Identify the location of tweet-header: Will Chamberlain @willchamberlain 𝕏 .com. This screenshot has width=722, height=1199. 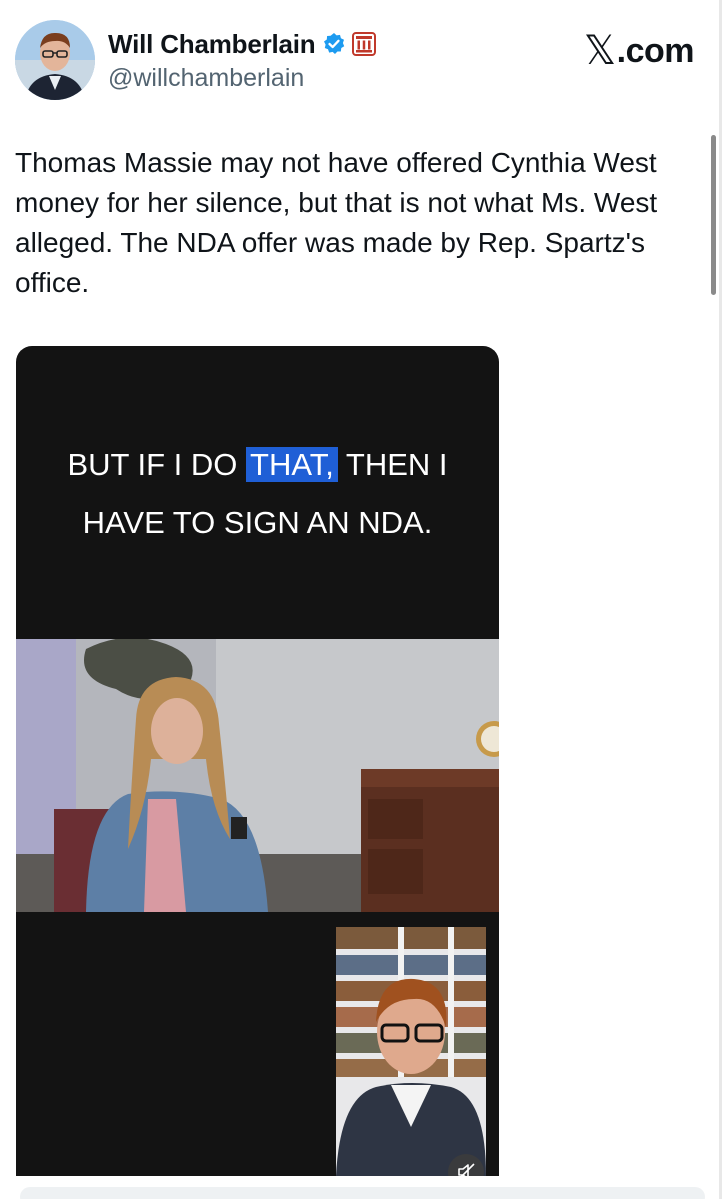
(361, 55).